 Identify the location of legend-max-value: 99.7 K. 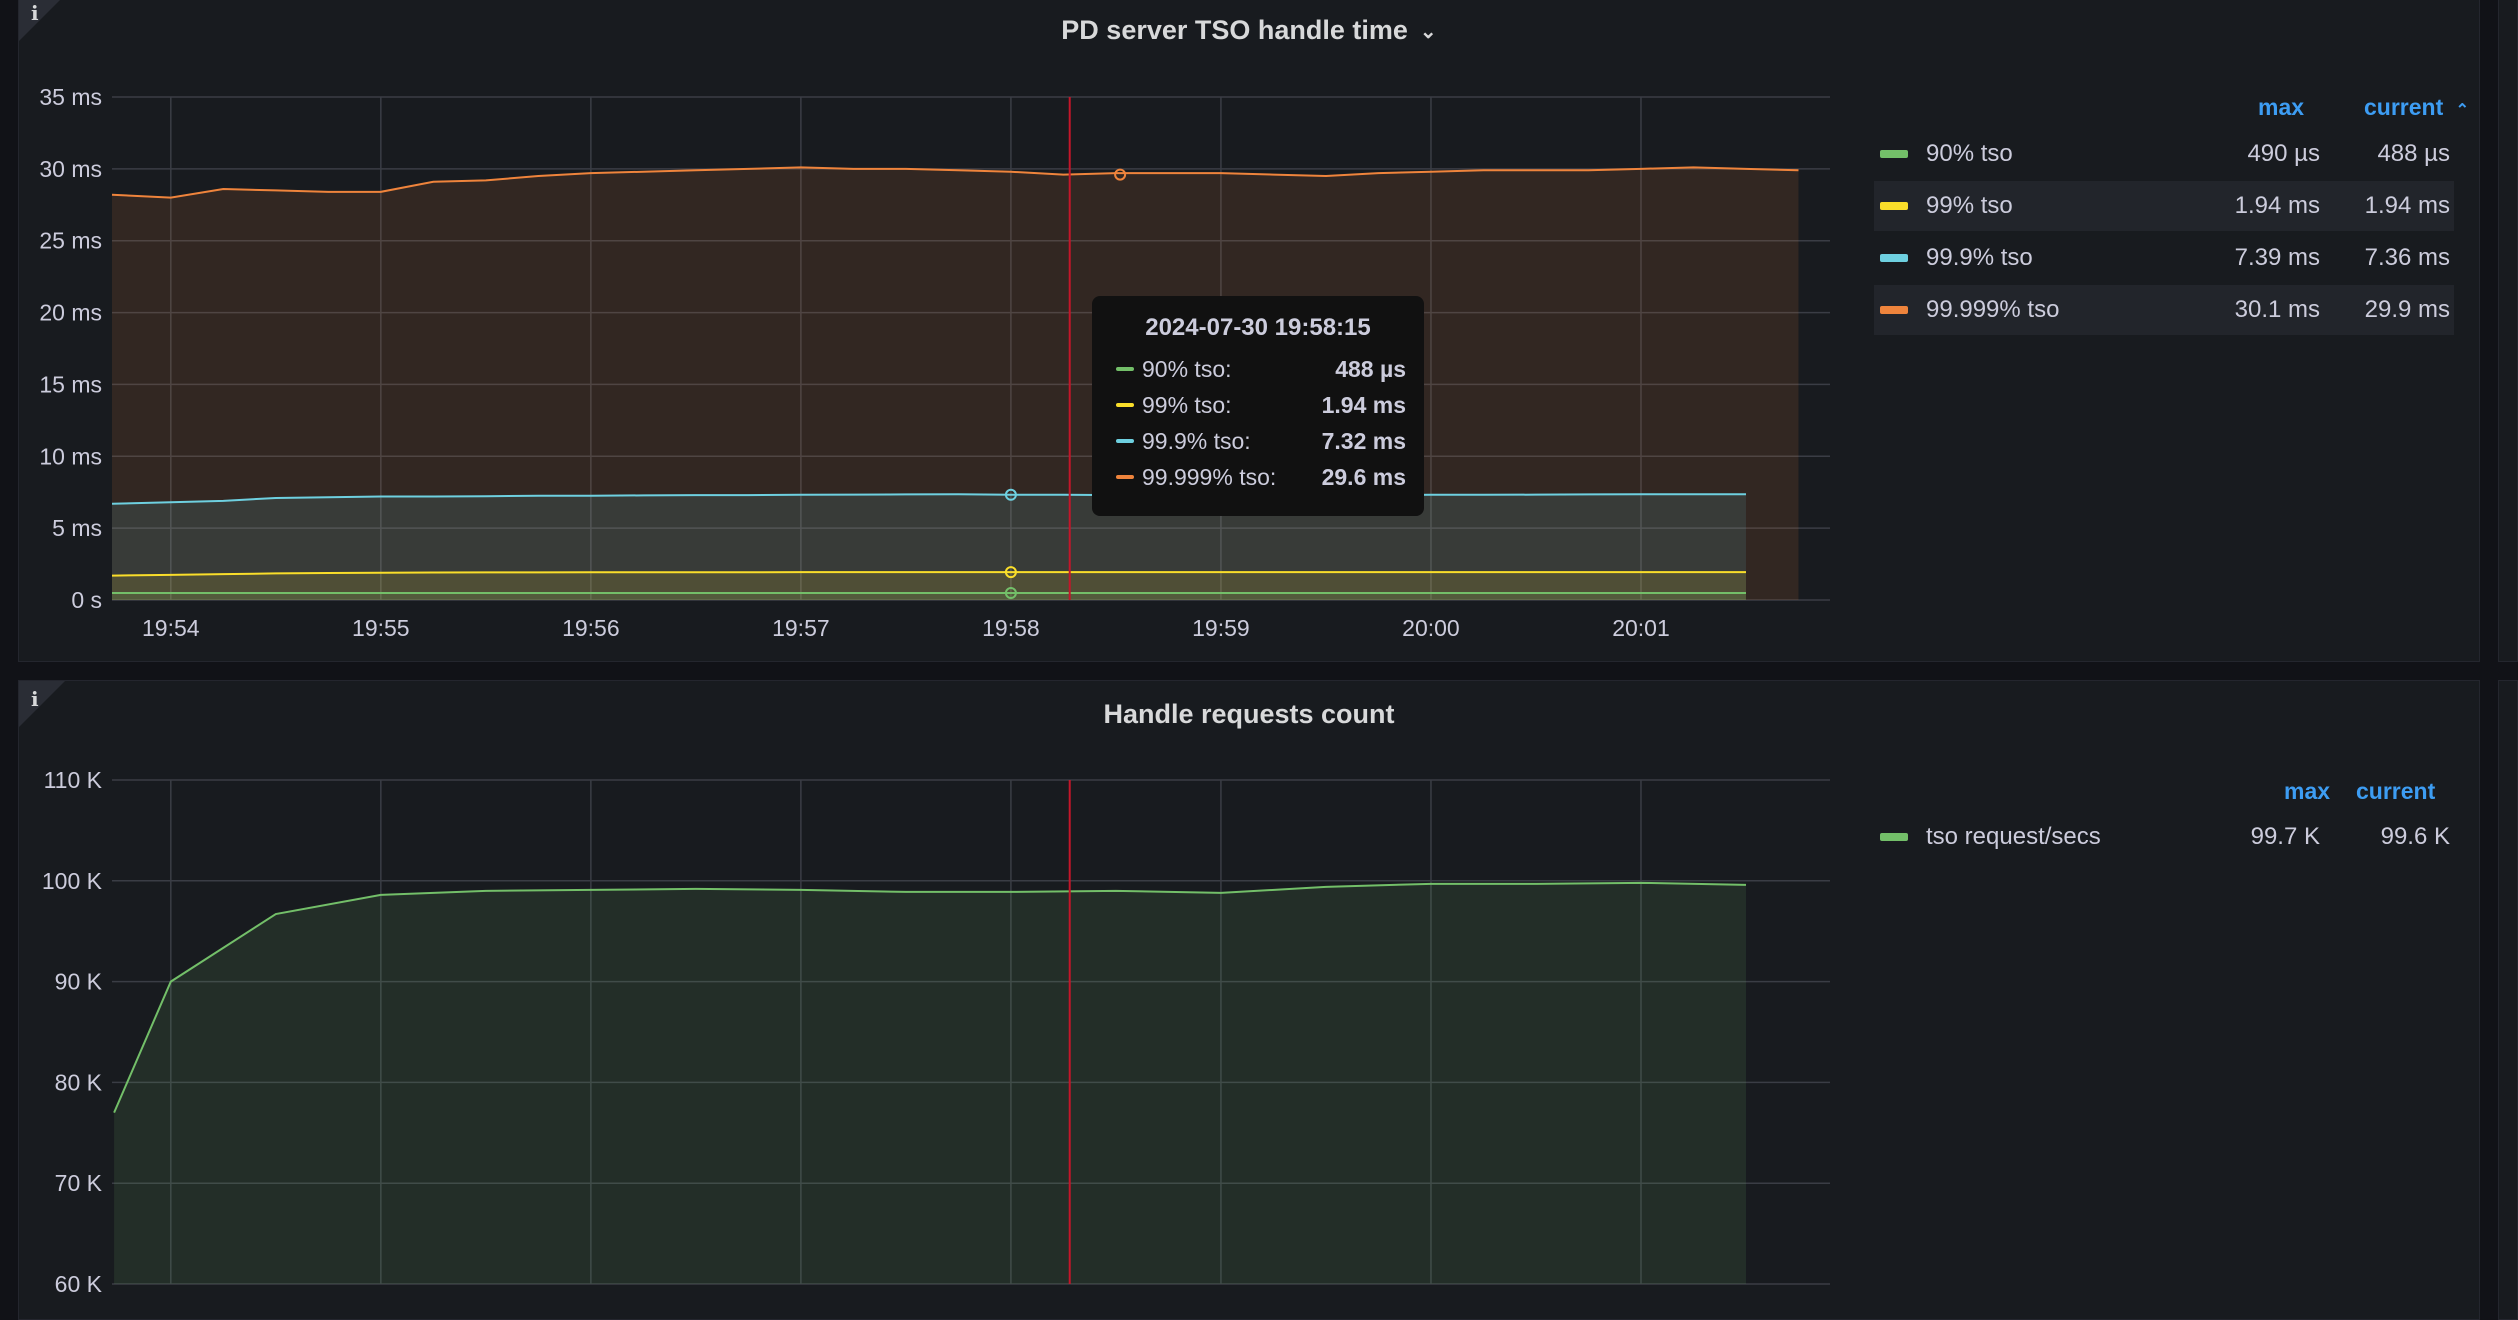
(2285, 837).